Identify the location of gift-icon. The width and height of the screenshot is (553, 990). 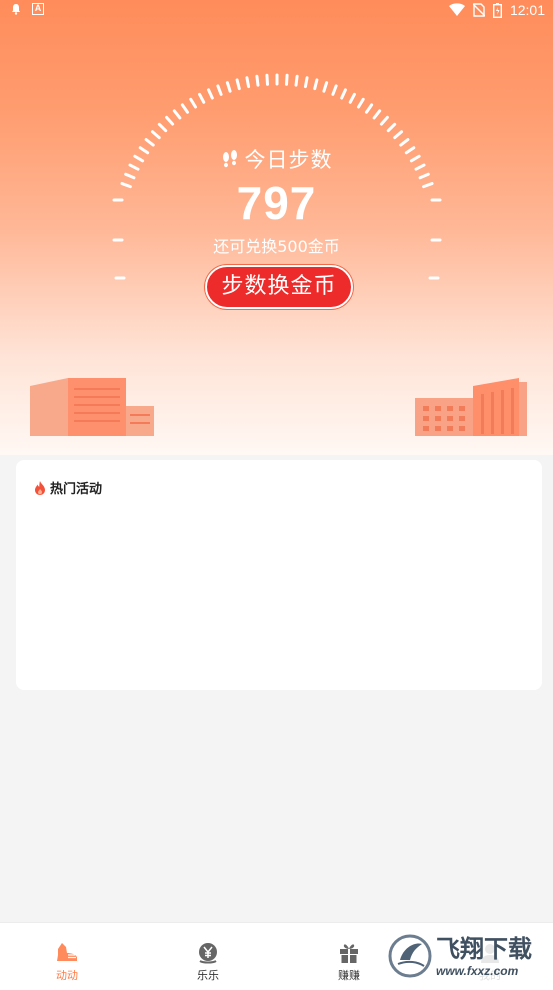
(349, 953).